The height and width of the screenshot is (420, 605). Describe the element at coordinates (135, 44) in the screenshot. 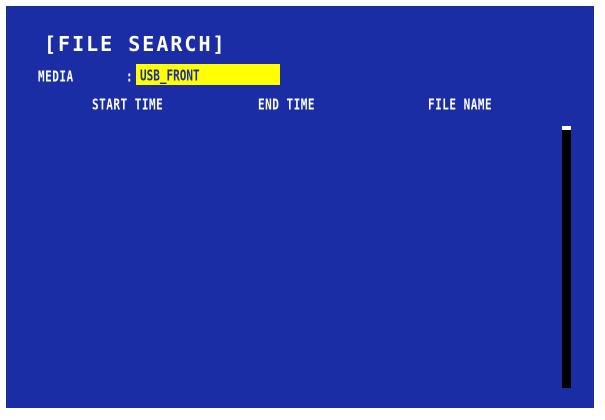

I see `page-title: [FILE SEARCH]` at that location.